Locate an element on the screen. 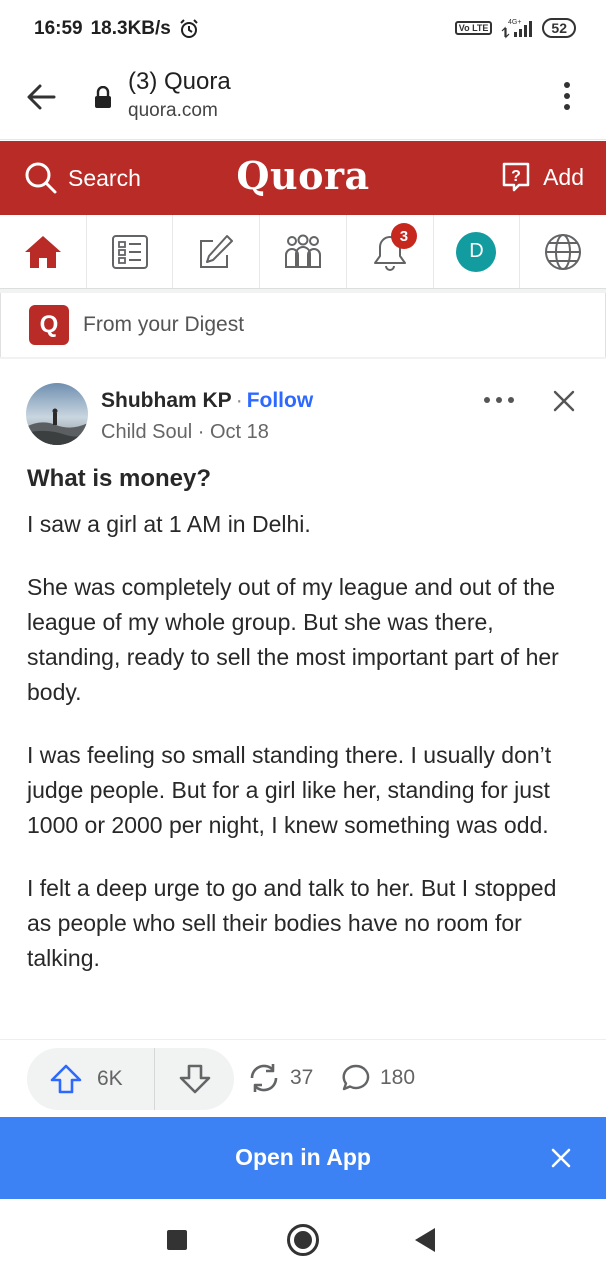 The image size is (606, 1280). question-title: What is money? is located at coordinates (119, 479).